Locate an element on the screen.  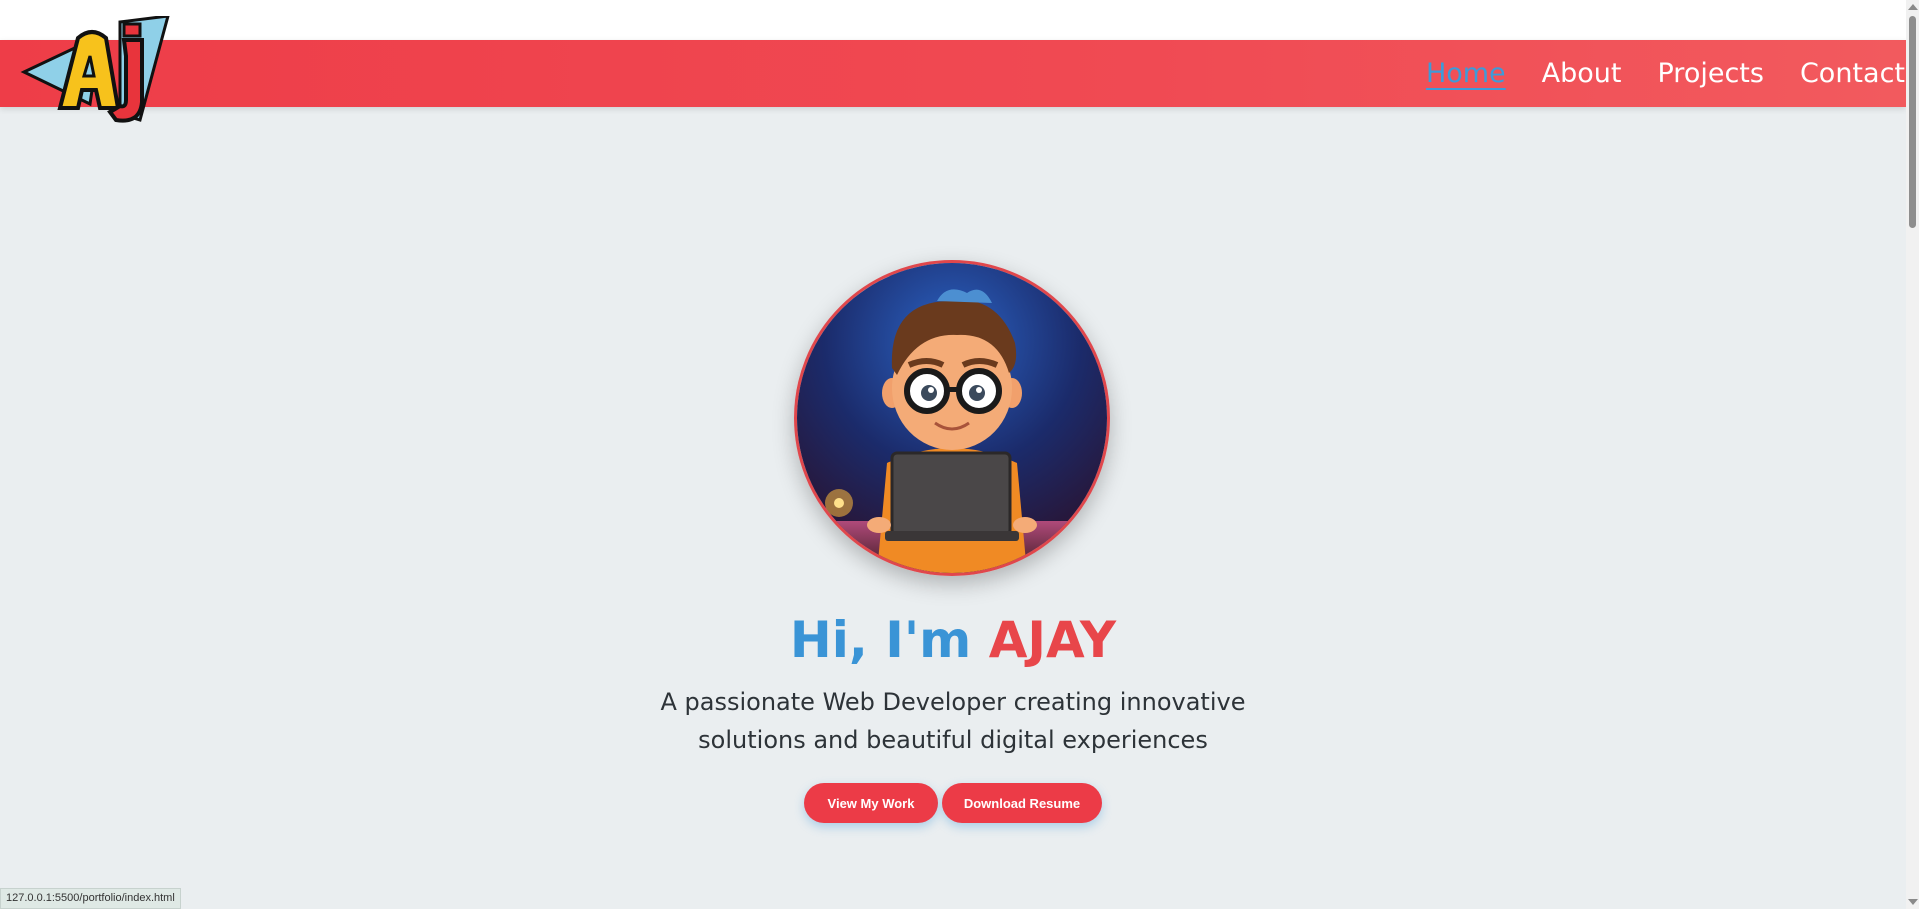
main-nav: Home About Projects Contact is located at coordinates (1665, 73).